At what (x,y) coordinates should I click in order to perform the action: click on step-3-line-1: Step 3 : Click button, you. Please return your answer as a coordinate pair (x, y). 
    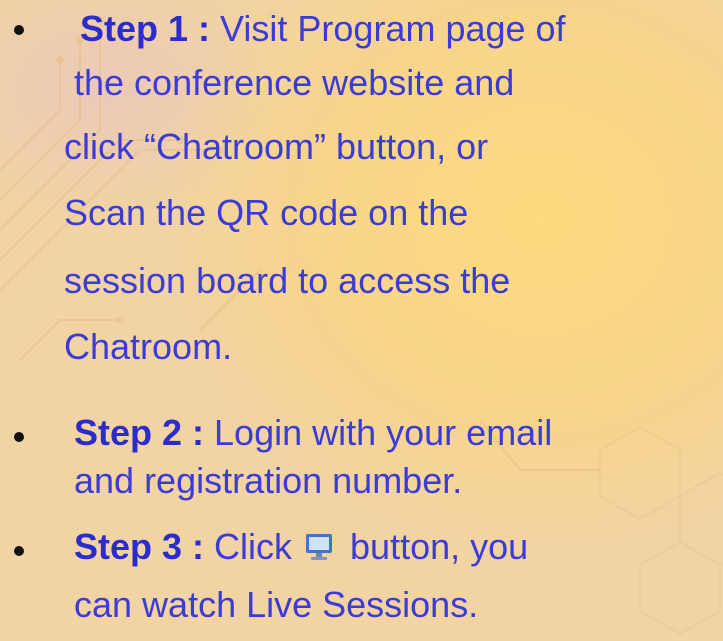
    Looking at the image, I should click on (301, 547).